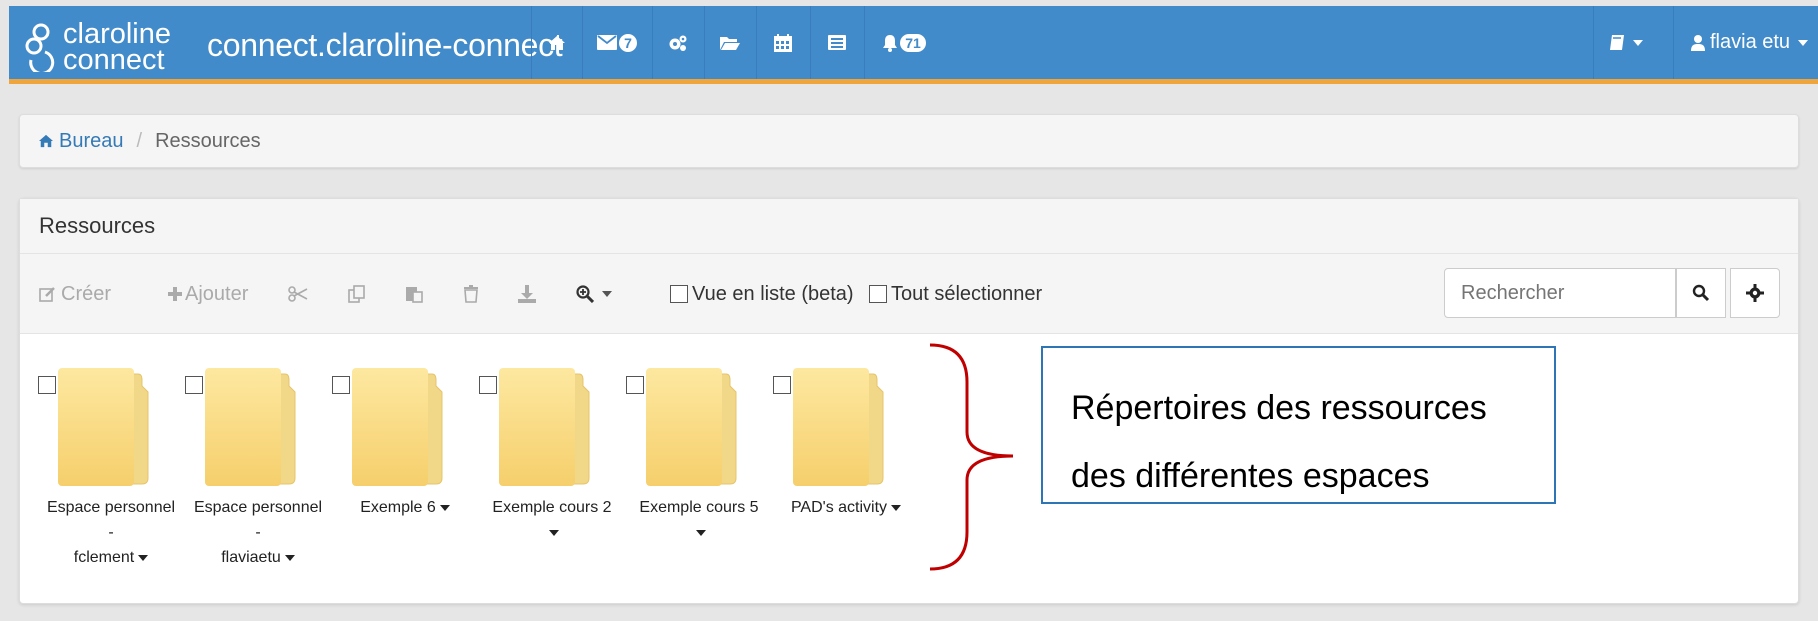 The image size is (1818, 621). Describe the element at coordinates (86, 293) in the screenshot. I see `create-label: Créer` at that location.